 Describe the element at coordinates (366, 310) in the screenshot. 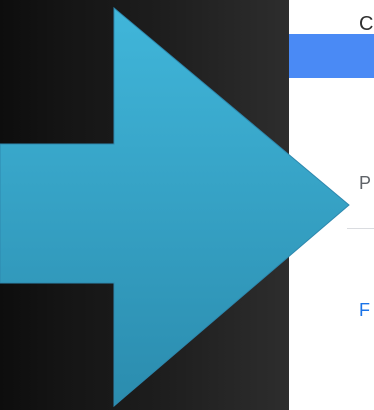

I see `dialog-link: F` at that location.